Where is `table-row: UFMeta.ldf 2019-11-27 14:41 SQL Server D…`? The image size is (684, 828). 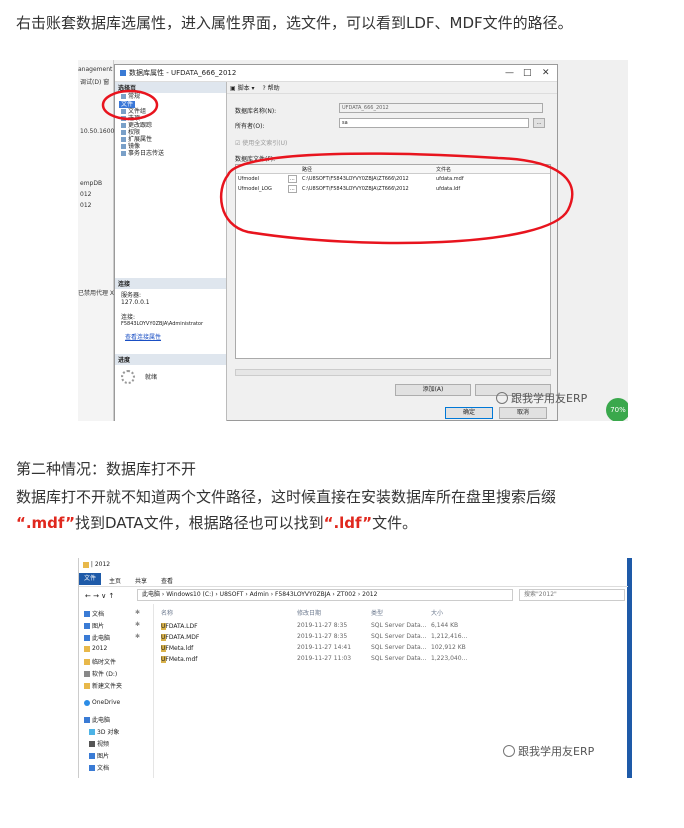 table-row: UFMeta.ldf 2019-11-27 14:41 SQL Server D… is located at coordinates (393, 648).